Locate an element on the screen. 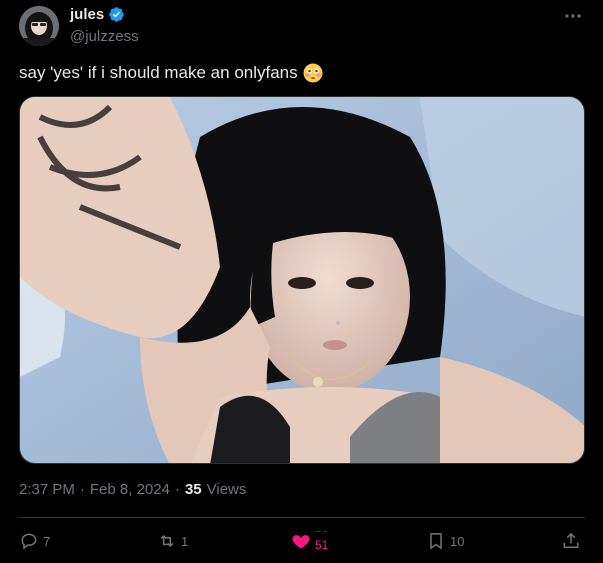 Image resolution: width=603 pixels, height=563 pixels. more-options-button is located at coordinates (573, 16).